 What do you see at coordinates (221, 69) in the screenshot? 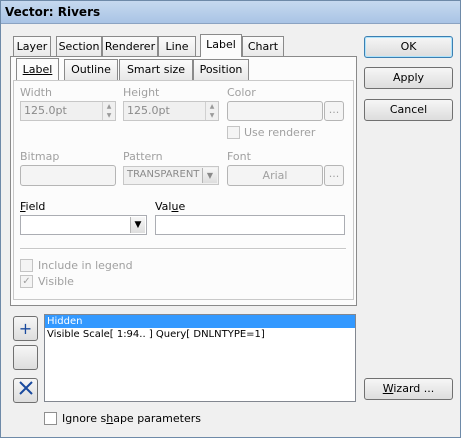
I see `subtab-position: Position` at bounding box center [221, 69].